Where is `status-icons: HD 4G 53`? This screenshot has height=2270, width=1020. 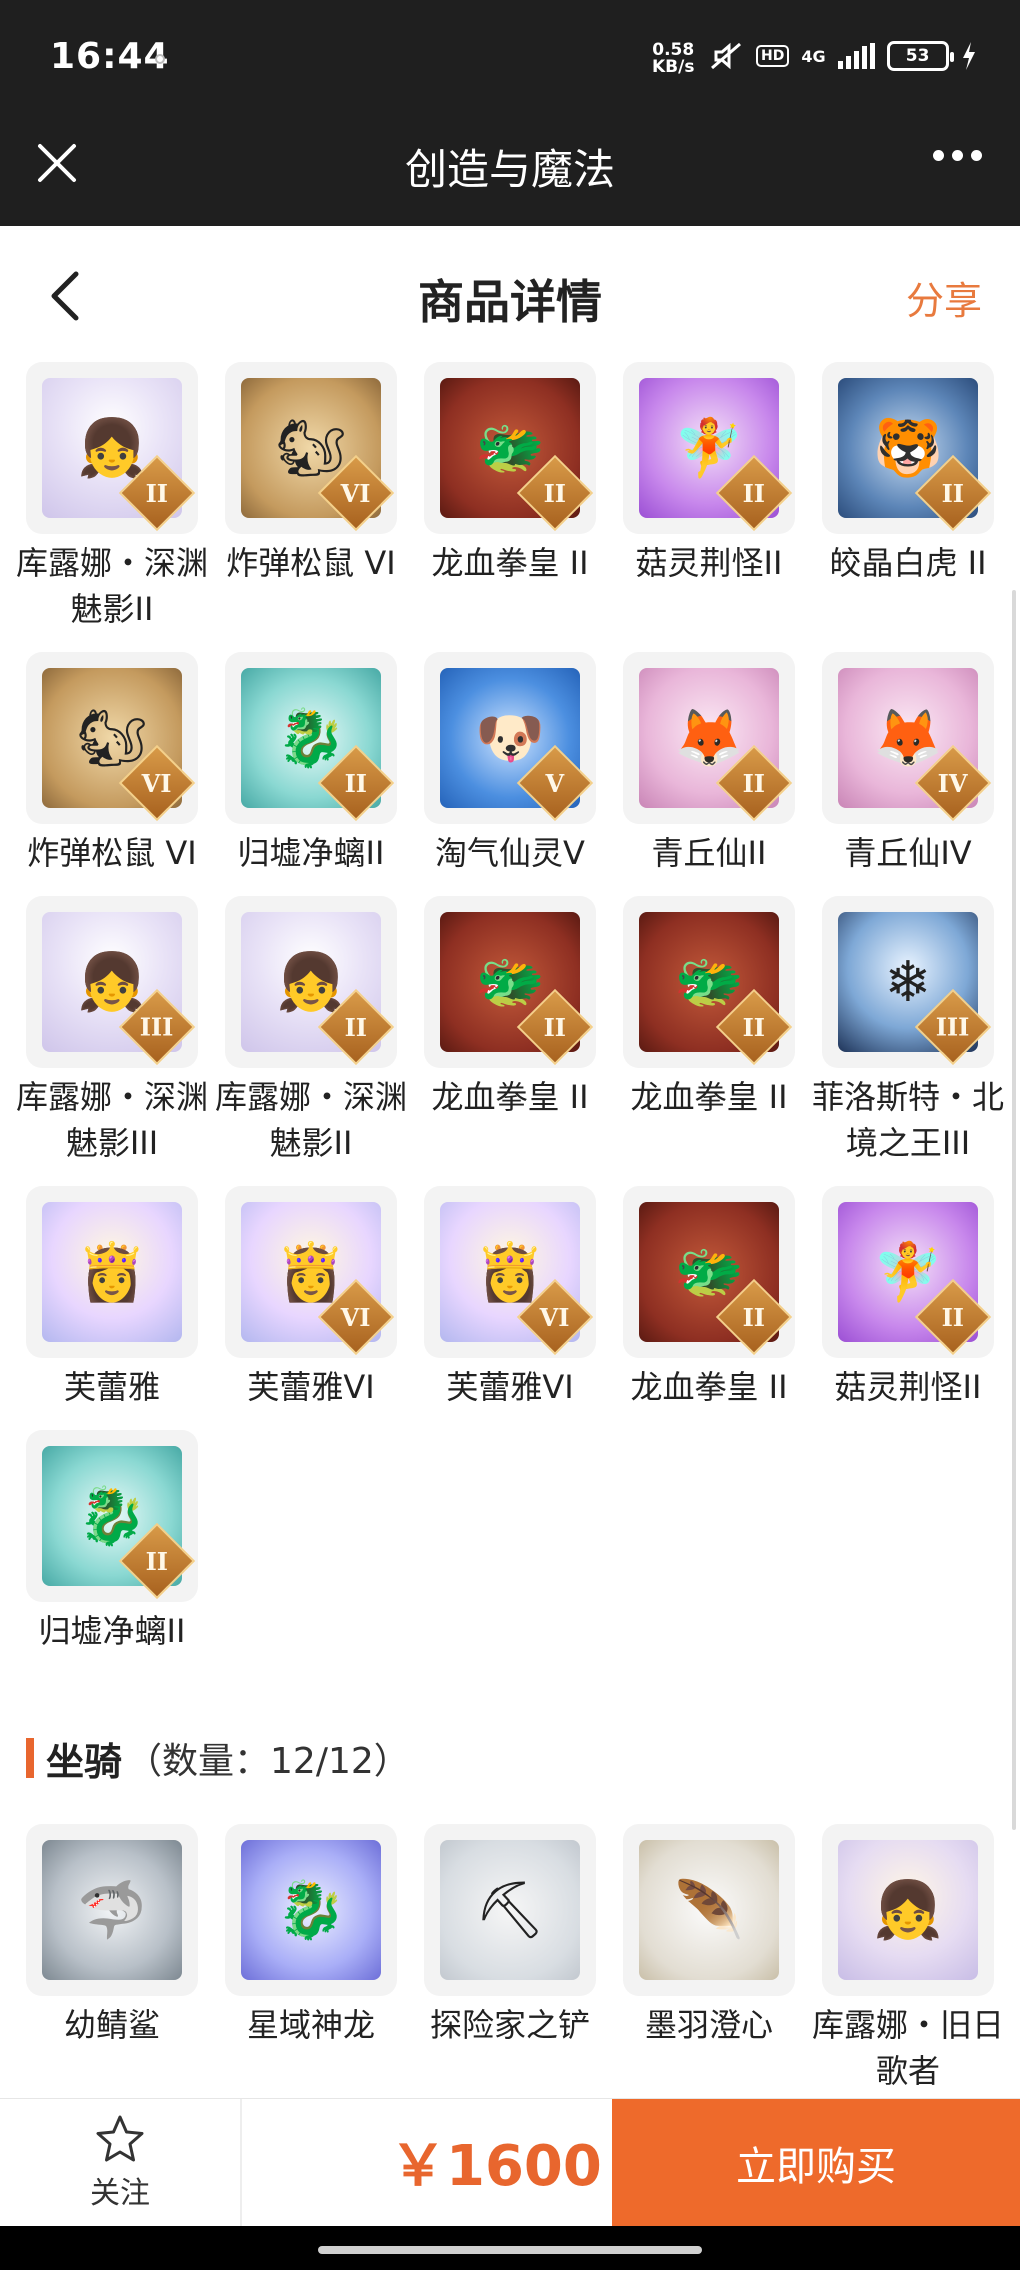
status-icons: HD 4G 53 is located at coordinates (842, 56).